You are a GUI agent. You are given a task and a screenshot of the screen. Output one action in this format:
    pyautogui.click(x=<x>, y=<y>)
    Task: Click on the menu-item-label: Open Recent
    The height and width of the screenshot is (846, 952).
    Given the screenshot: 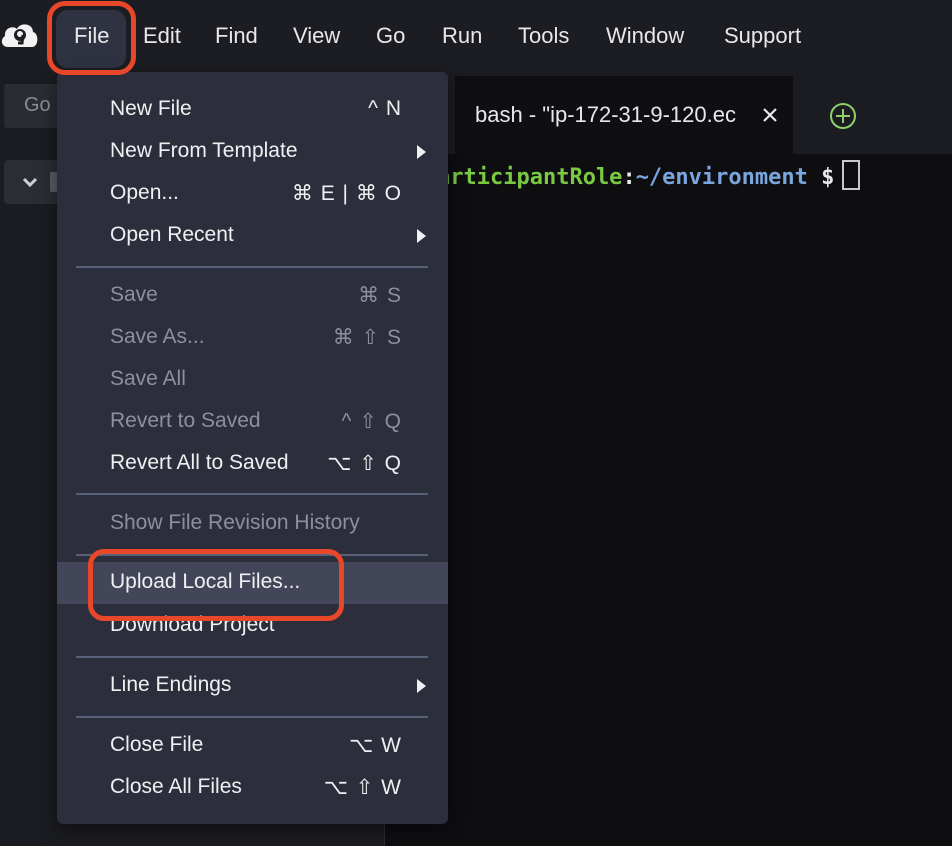 What is the action you would take?
    pyautogui.click(x=172, y=234)
    